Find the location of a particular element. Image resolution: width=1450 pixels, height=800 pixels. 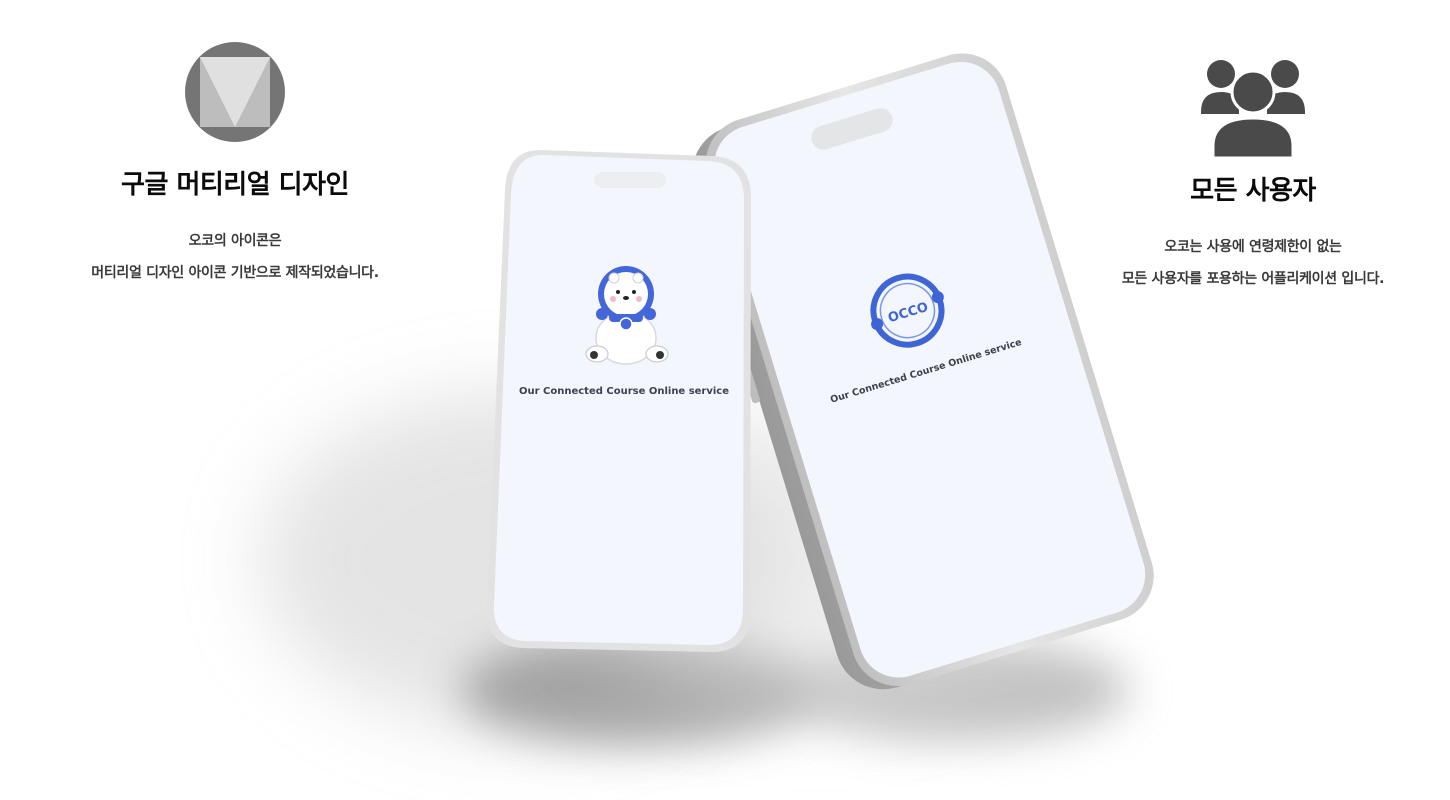

material-design-logo-icon is located at coordinates (235, 92).